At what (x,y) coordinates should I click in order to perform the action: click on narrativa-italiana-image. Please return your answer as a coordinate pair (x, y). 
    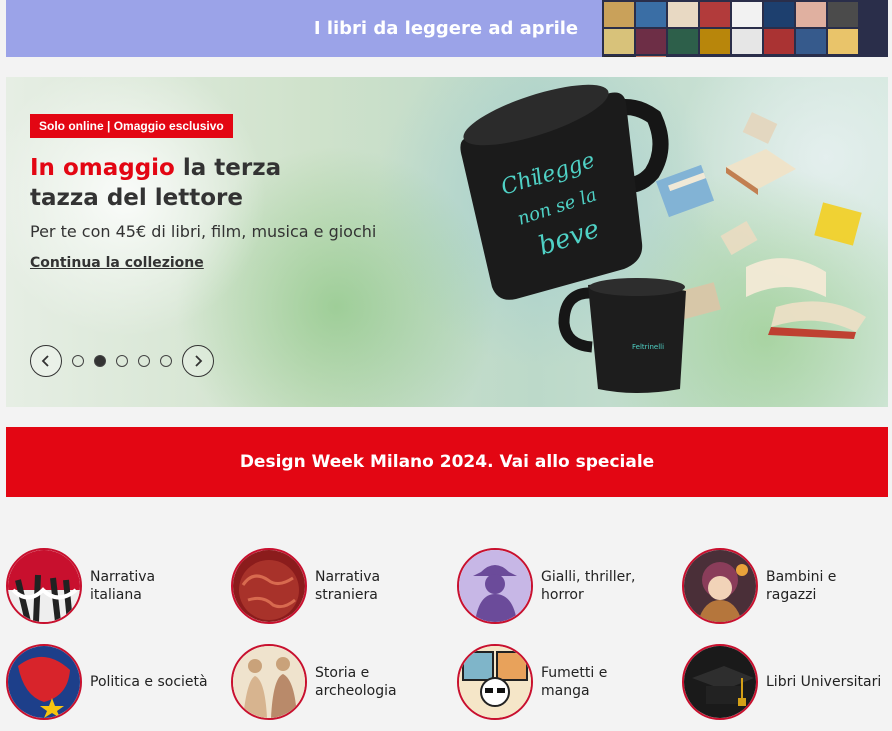
    Looking at the image, I should click on (44, 586).